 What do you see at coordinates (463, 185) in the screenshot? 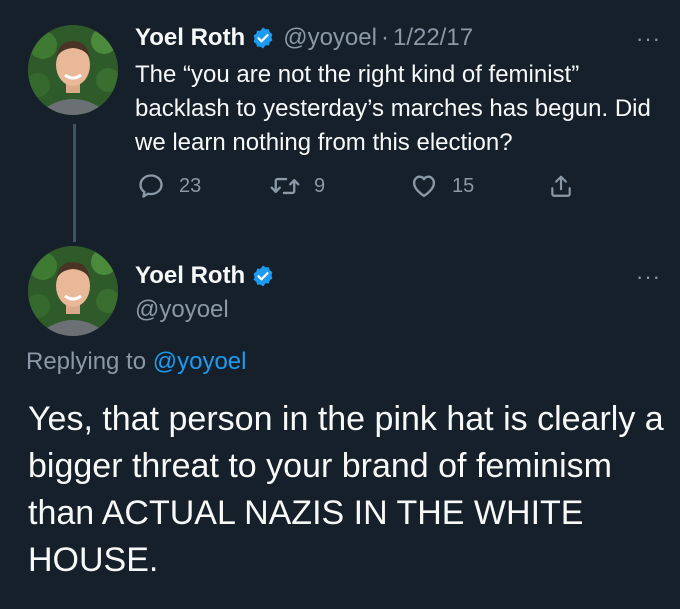
I see `like-count: 15` at bounding box center [463, 185].